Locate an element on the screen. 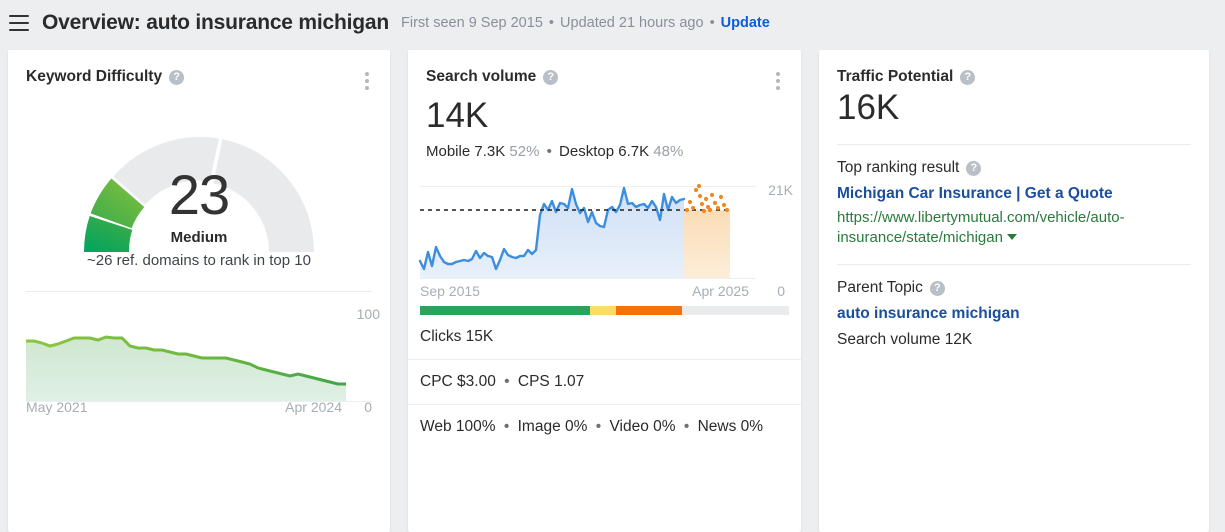 Image resolution: width=1225 pixels, height=532 pixels. clicks-row: Clicks 15K is located at coordinates (604, 338).